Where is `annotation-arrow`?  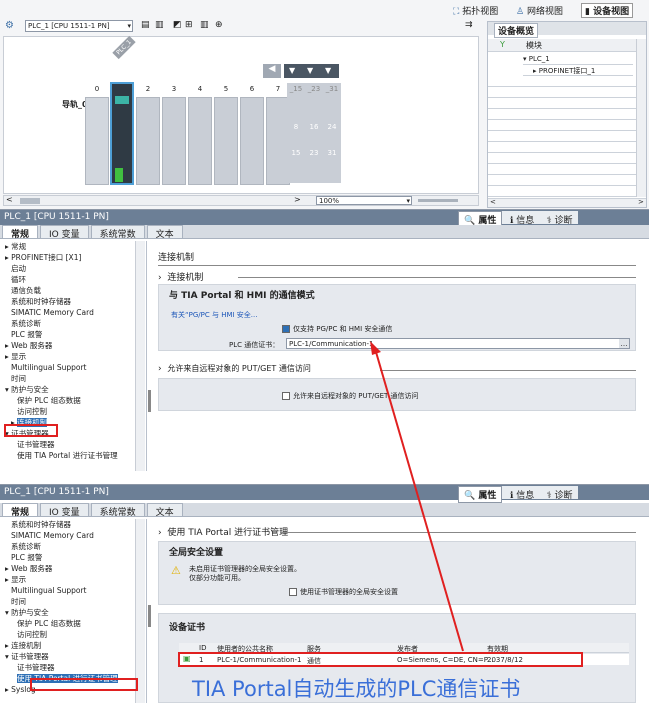 annotation-arrow is located at coordinates (417, 496).